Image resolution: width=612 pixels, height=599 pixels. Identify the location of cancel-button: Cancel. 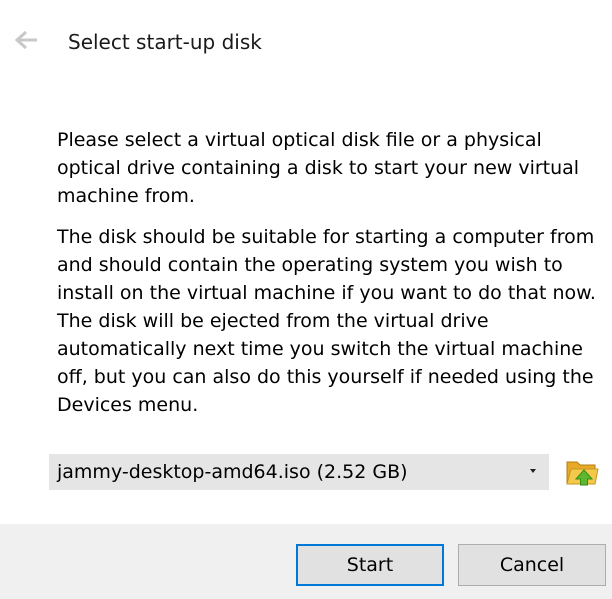
(532, 565).